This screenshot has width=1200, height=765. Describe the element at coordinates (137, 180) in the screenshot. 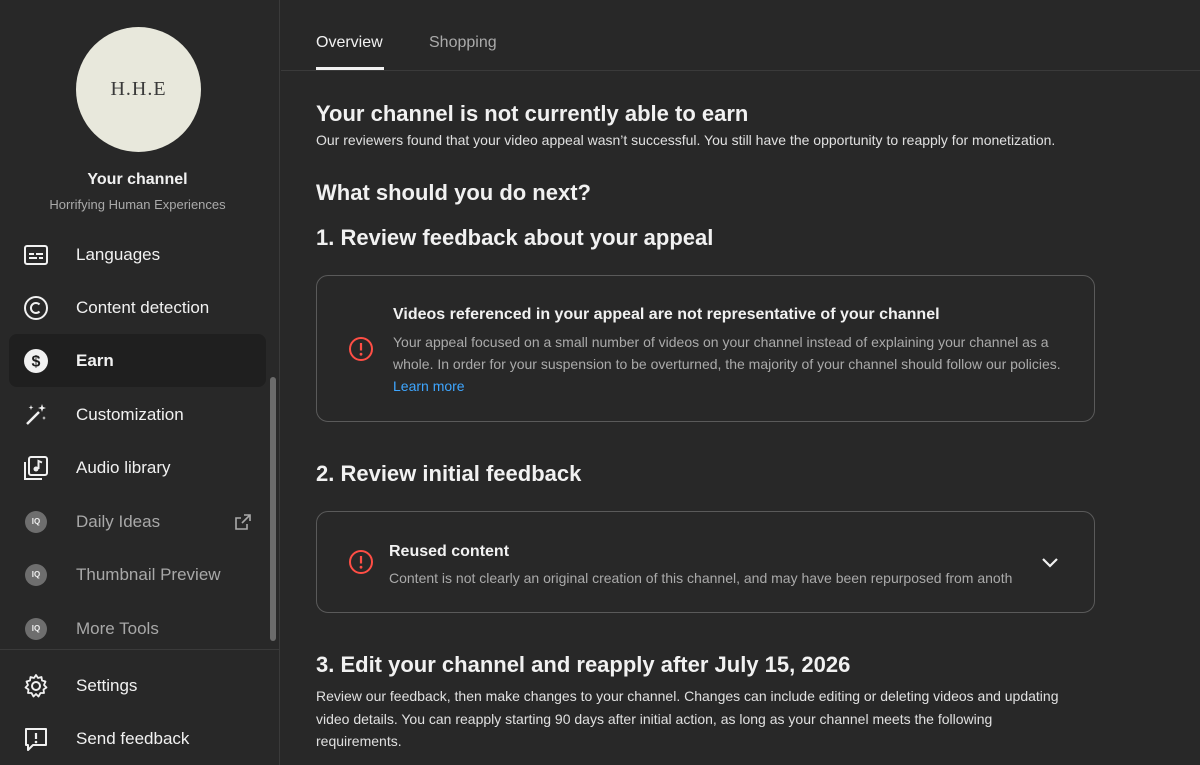

I see `channel-title: Your channel` at that location.